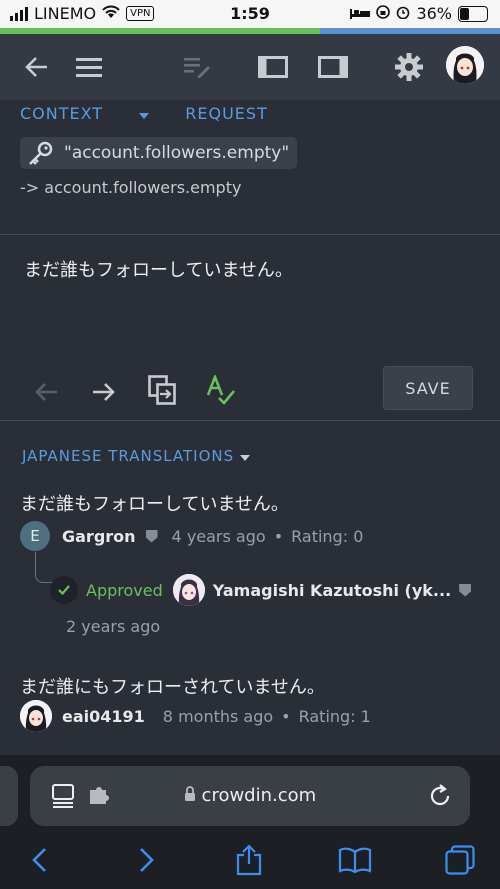  Describe the element at coordinates (103, 716) in the screenshot. I see `author-name: eai04191` at that location.